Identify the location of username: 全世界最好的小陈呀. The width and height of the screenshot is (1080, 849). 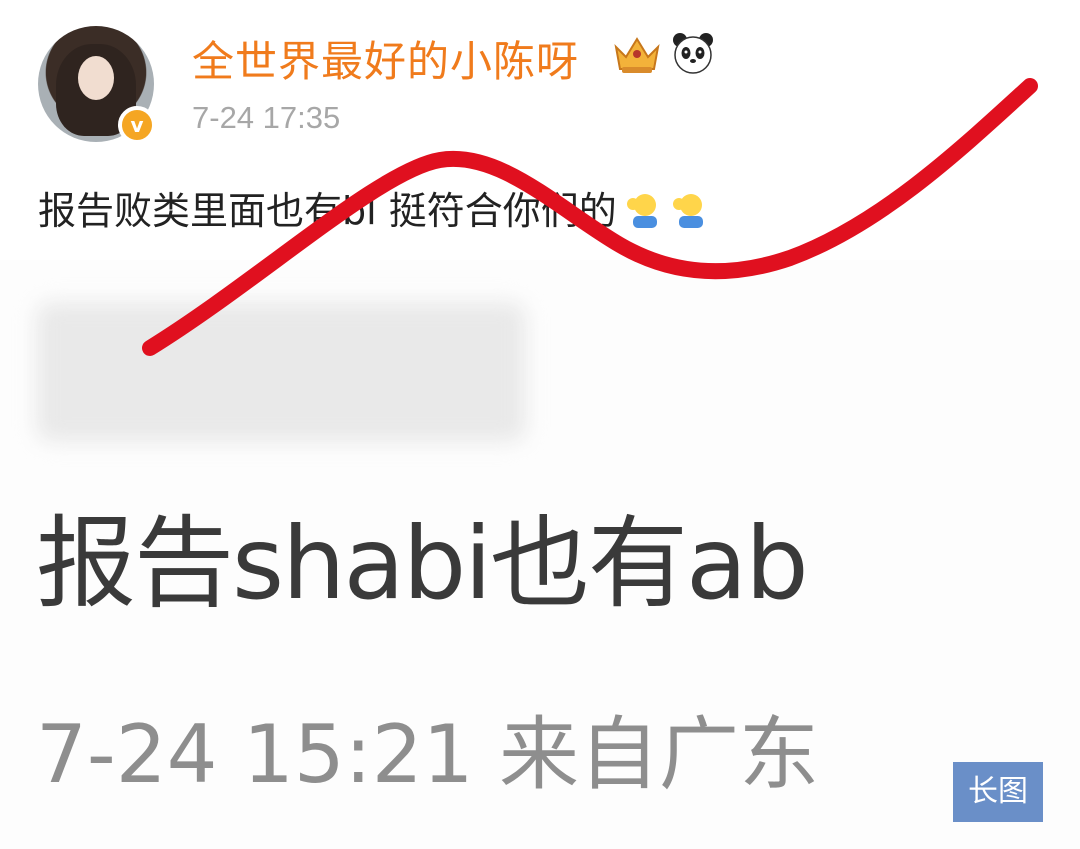
(385, 58).